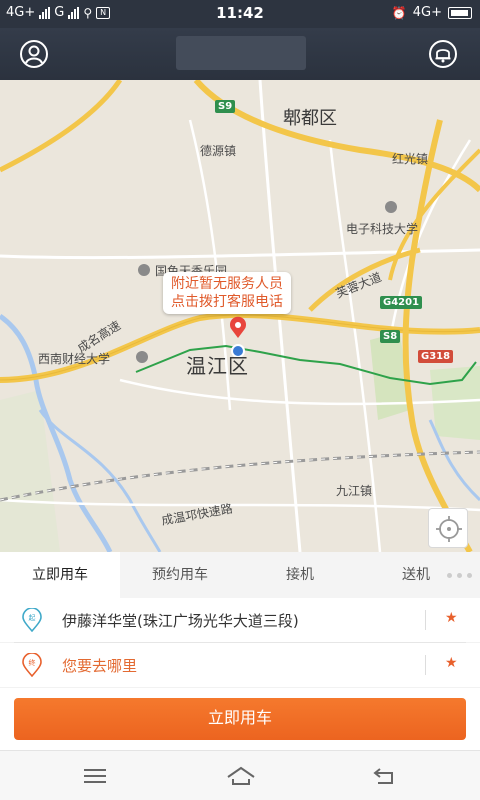 The image size is (480, 800). Describe the element at coordinates (410, 159) in the screenshot. I see `map-label-hongguang: 红光镇` at that location.